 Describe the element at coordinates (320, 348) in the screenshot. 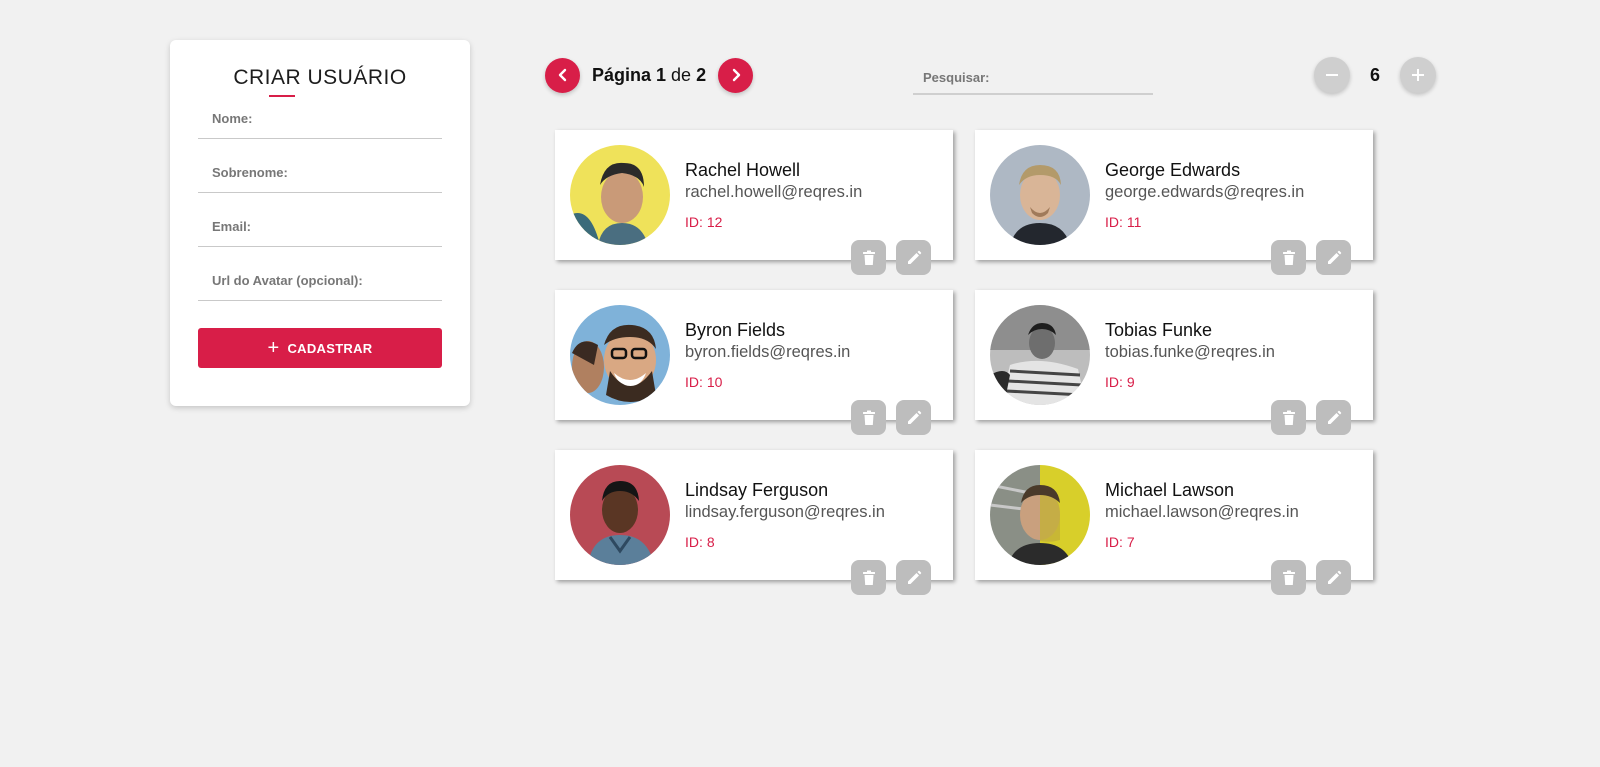

I see `cadastrar-button: + CADASTRAR` at that location.